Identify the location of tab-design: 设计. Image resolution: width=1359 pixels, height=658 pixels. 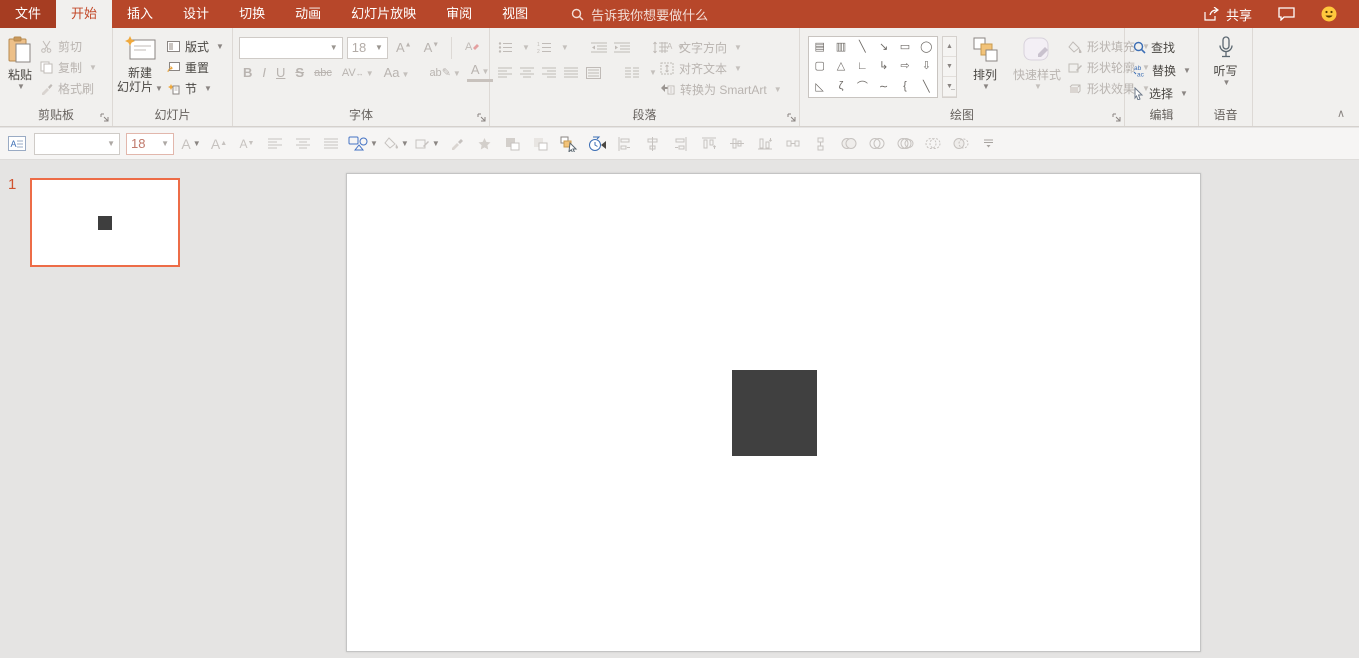
(196, 14).